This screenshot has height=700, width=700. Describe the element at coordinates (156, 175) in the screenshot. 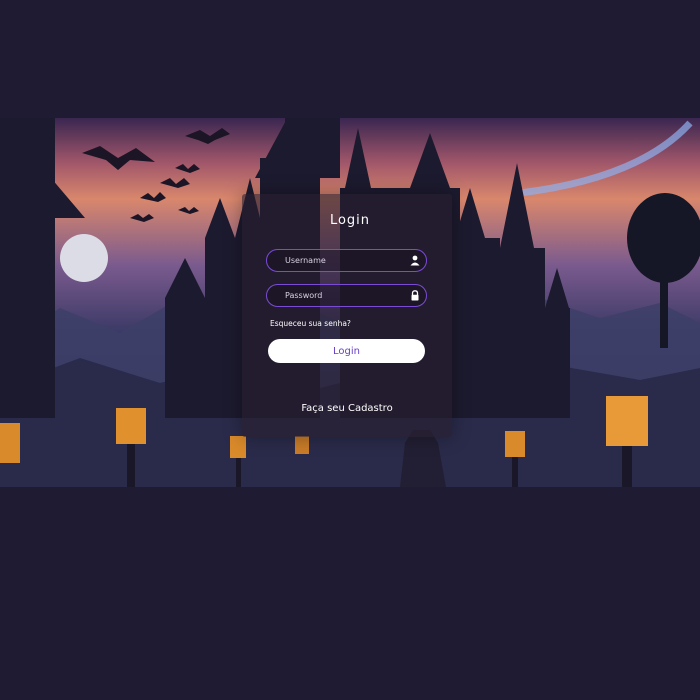

I see `bats` at that location.